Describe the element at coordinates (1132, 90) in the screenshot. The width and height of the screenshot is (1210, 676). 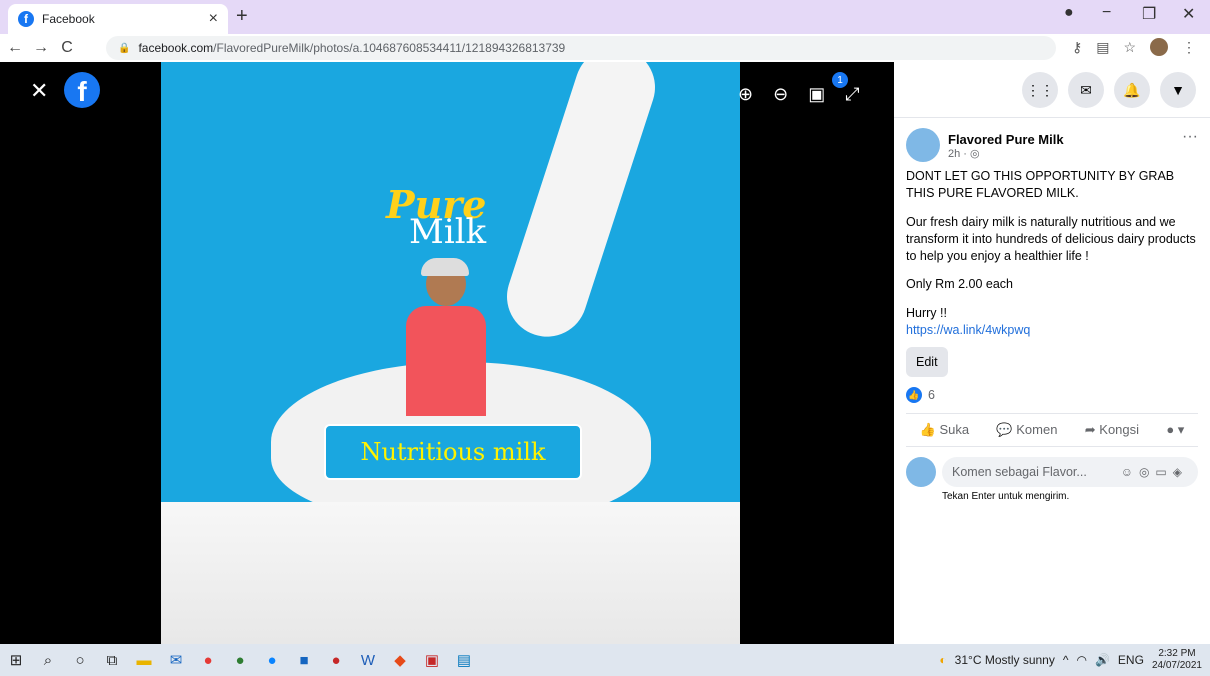
I see `notifications-bell-icon: 🔔` at that location.